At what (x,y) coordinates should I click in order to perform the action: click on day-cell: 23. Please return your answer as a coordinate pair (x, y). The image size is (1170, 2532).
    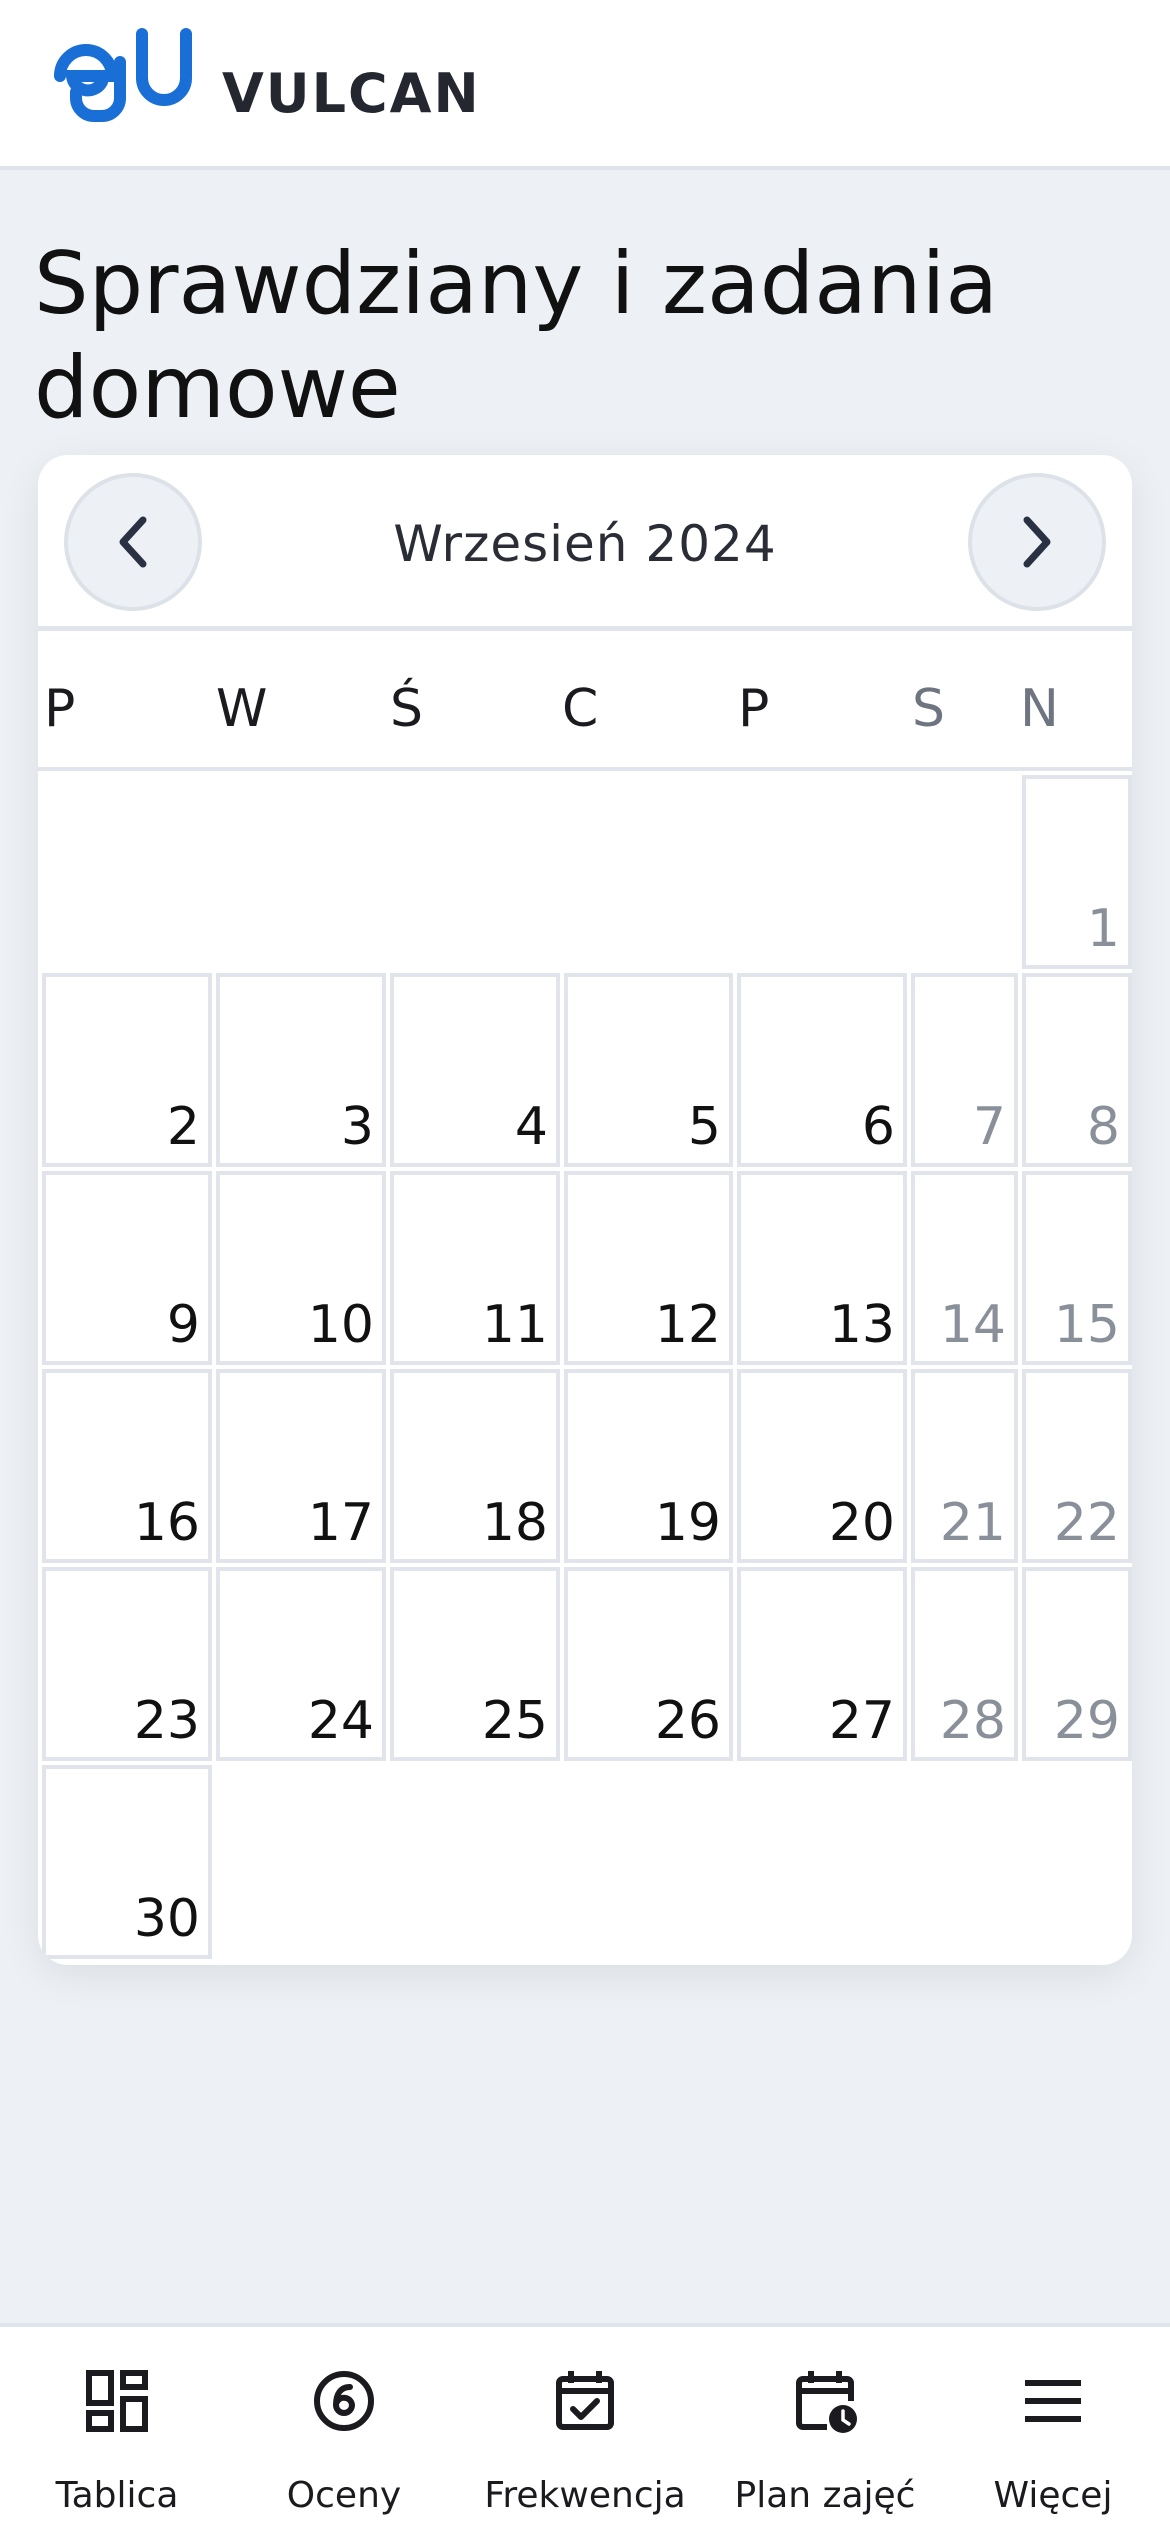
    Looking at the image, I should click on (127, 1664).